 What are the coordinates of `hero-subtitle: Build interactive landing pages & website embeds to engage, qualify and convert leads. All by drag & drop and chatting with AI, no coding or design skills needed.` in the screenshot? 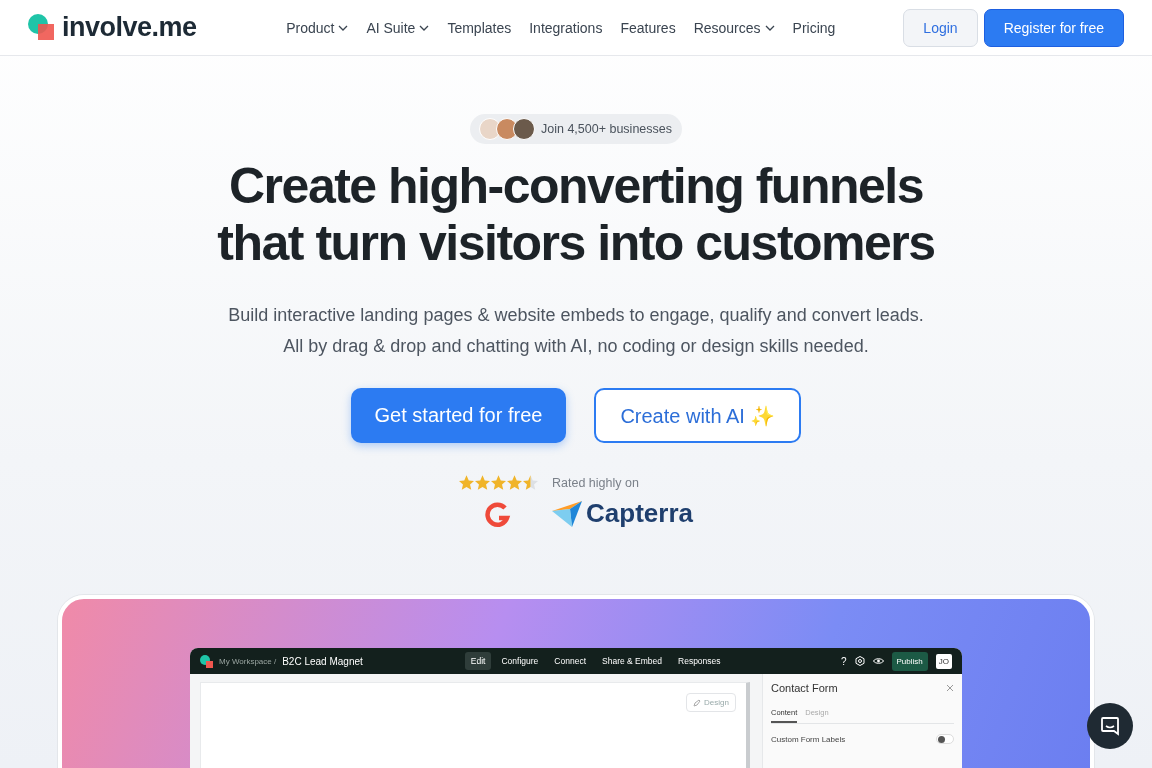 It's located at (576, 331).